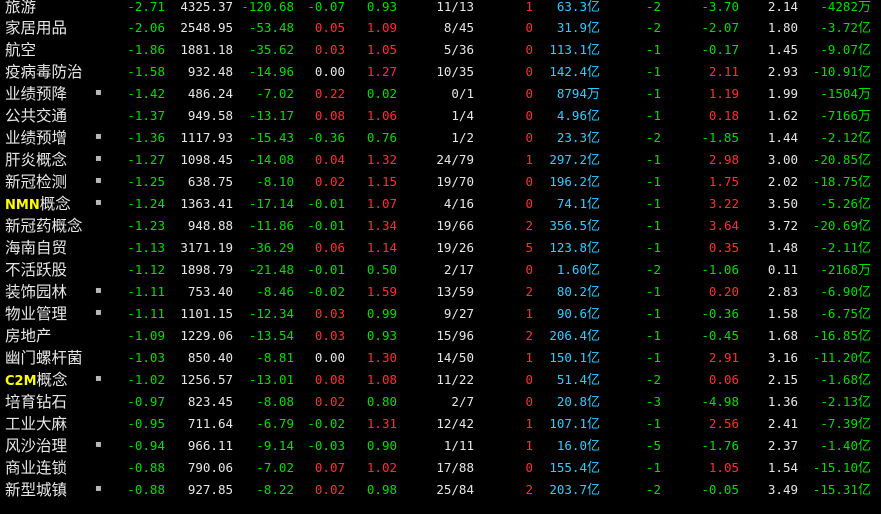 The image size is (881, 514). Describe the element at coordinates (36, 489) in the screenshot. I see `sector-name: 新型城镇` at that location.